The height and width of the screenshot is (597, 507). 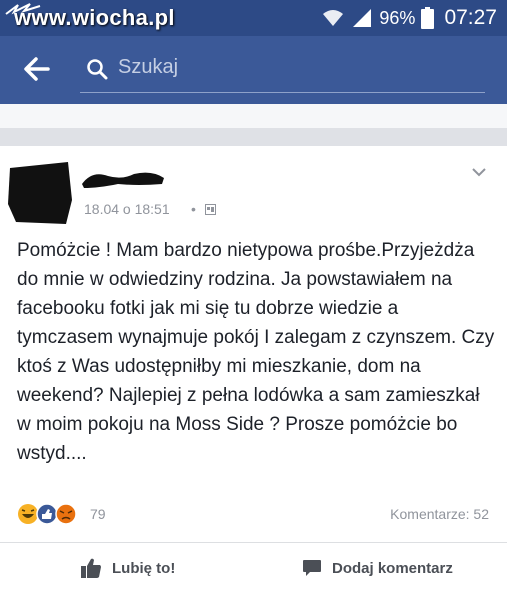 I want to click on thumbs-up-icon, so click(x=91, y=568).